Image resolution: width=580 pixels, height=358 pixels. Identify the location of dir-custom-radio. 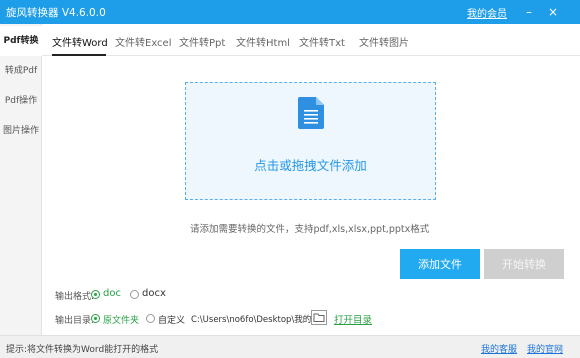
(150, 318).